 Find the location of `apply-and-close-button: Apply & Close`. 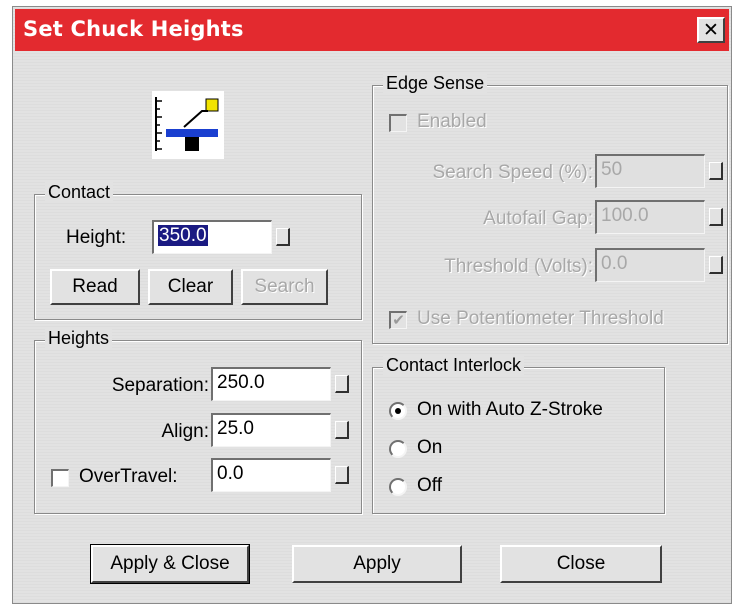

apply-and-close-button: Apply & Close is located at coordinates (170, 564).